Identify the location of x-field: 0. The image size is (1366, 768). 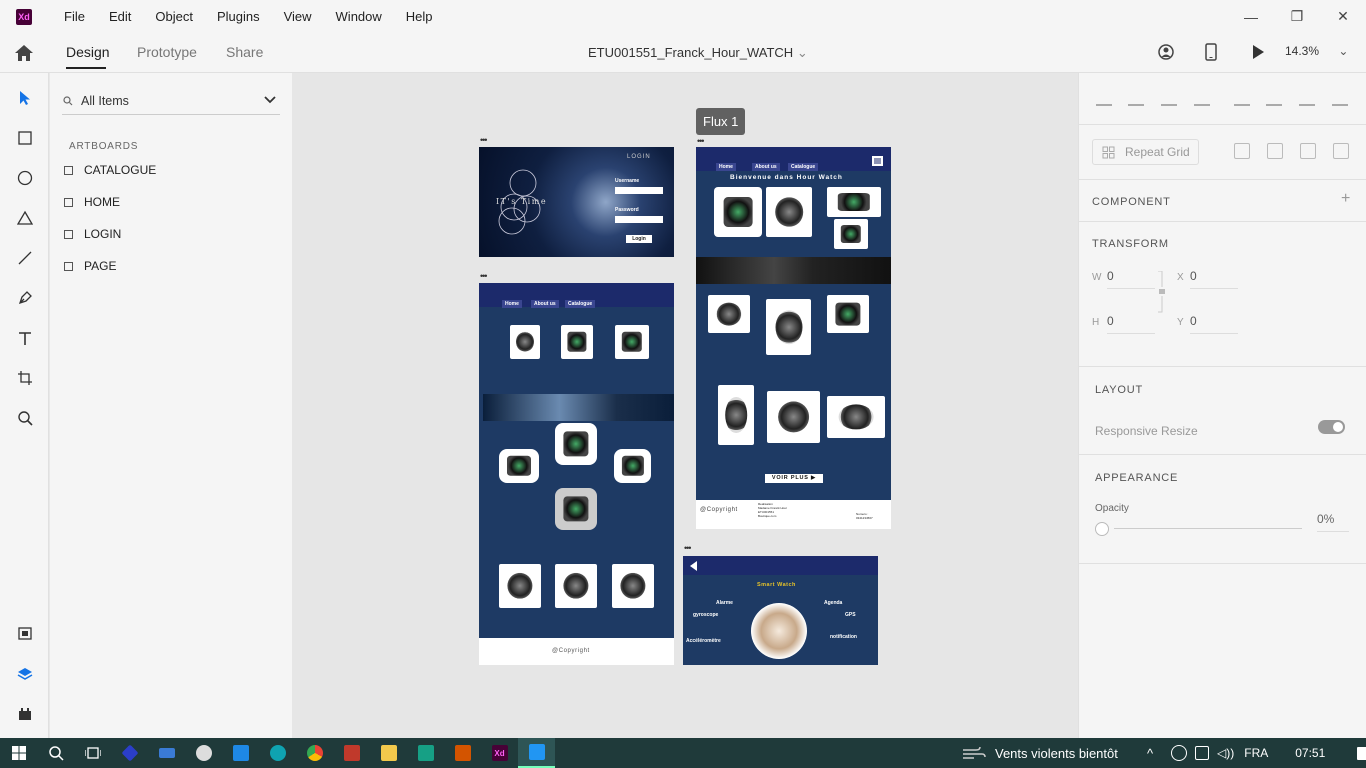
(1214, 279).